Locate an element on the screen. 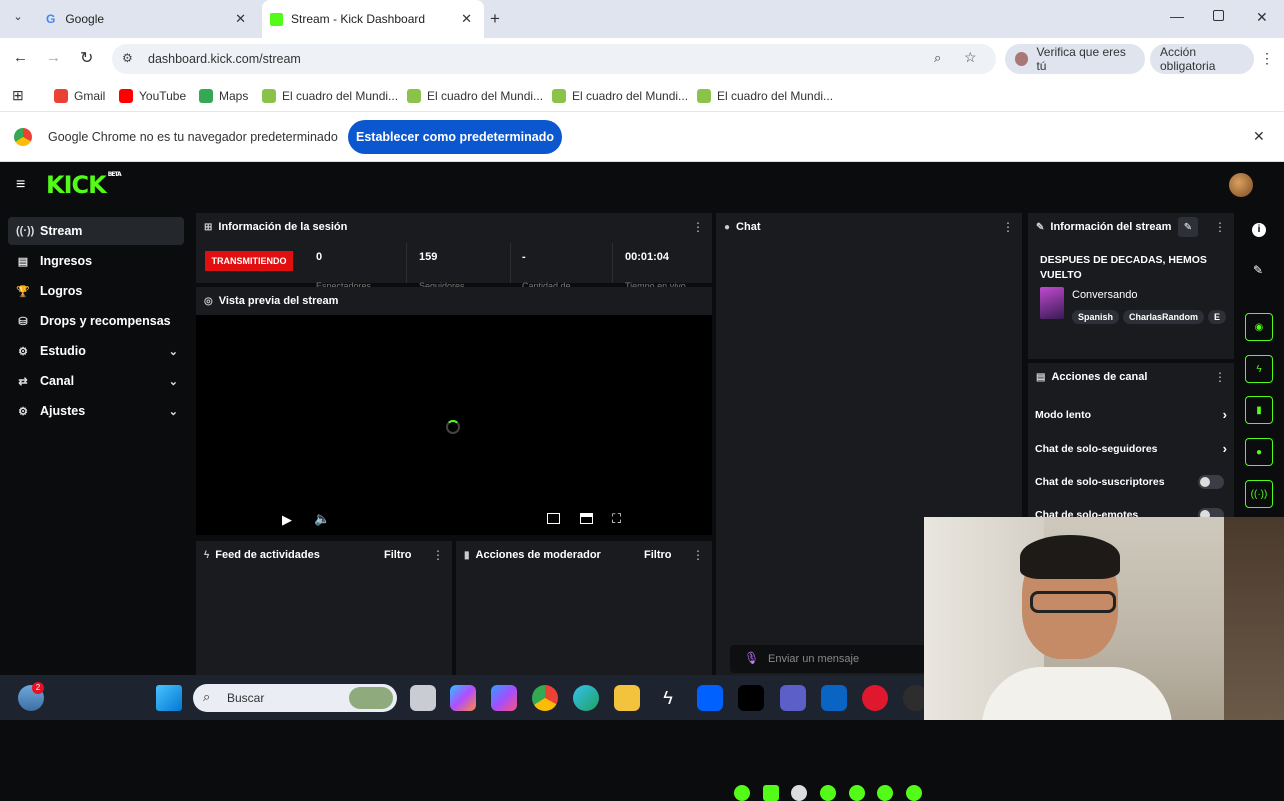 Image resolution: width=1284 pixels, height=801 pixels. broadcast-action-icon: ((·)) is located at coordinates (1259, 494).